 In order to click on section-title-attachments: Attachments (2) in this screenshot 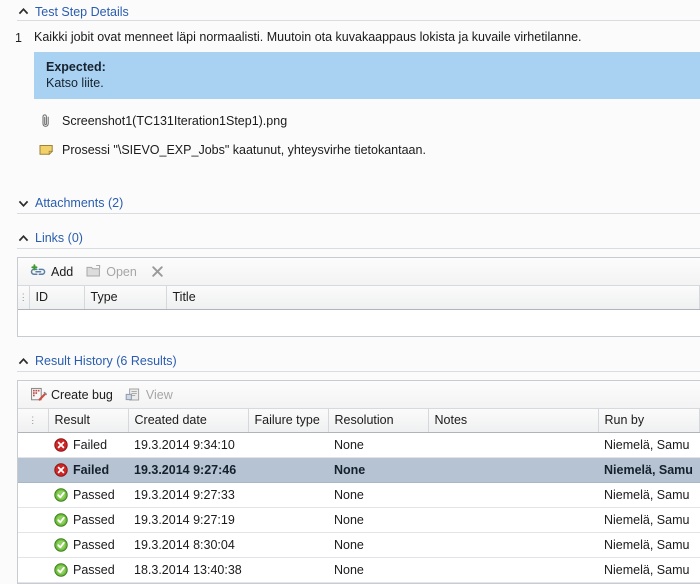, I will do `click(79, 203)`.